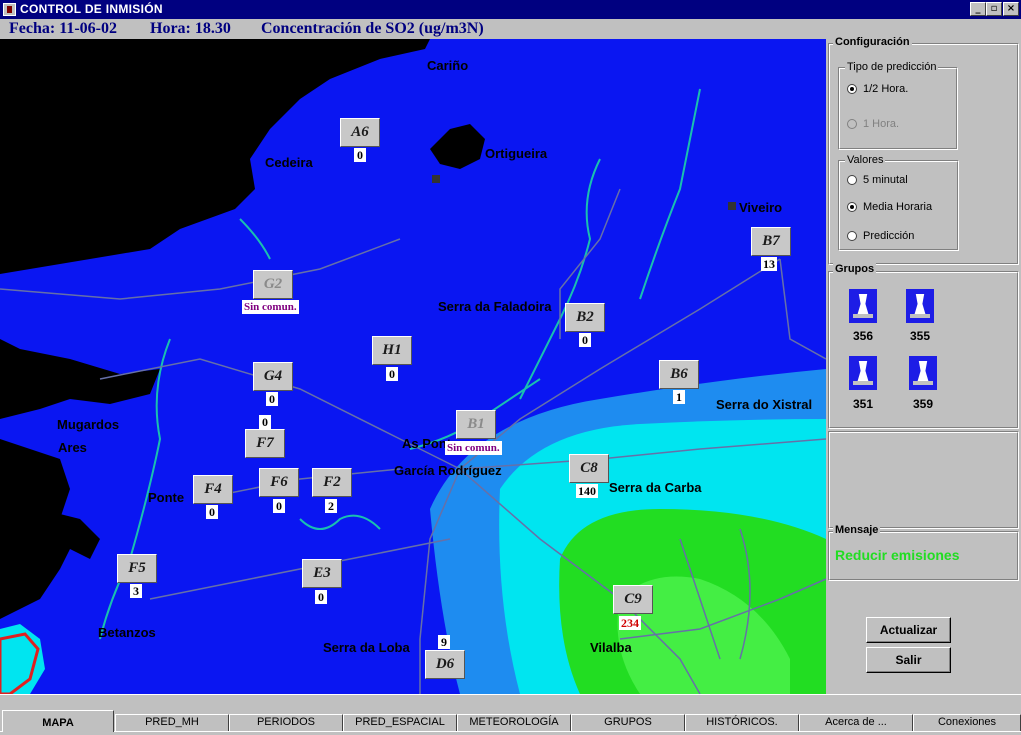  I want to click on station-e3-value: 0, so click(321, 597).